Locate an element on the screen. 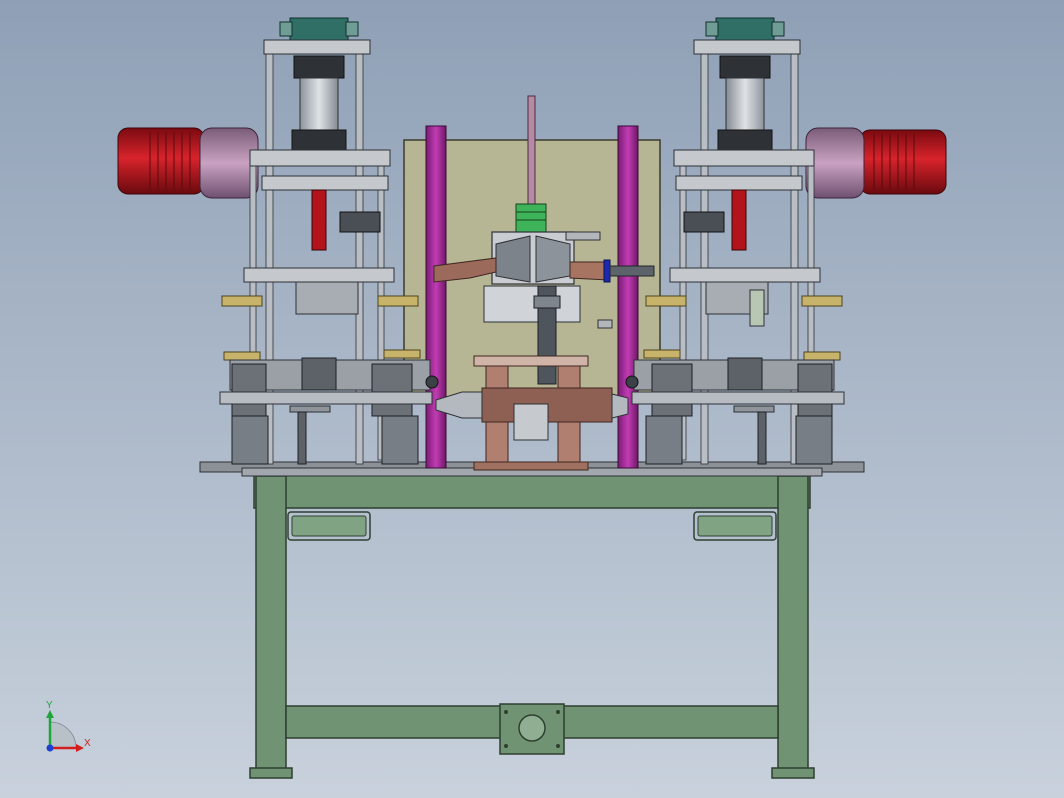 This screenshot has height=798, width=1064. frame-right-foot is located at coordinates (793, 773).